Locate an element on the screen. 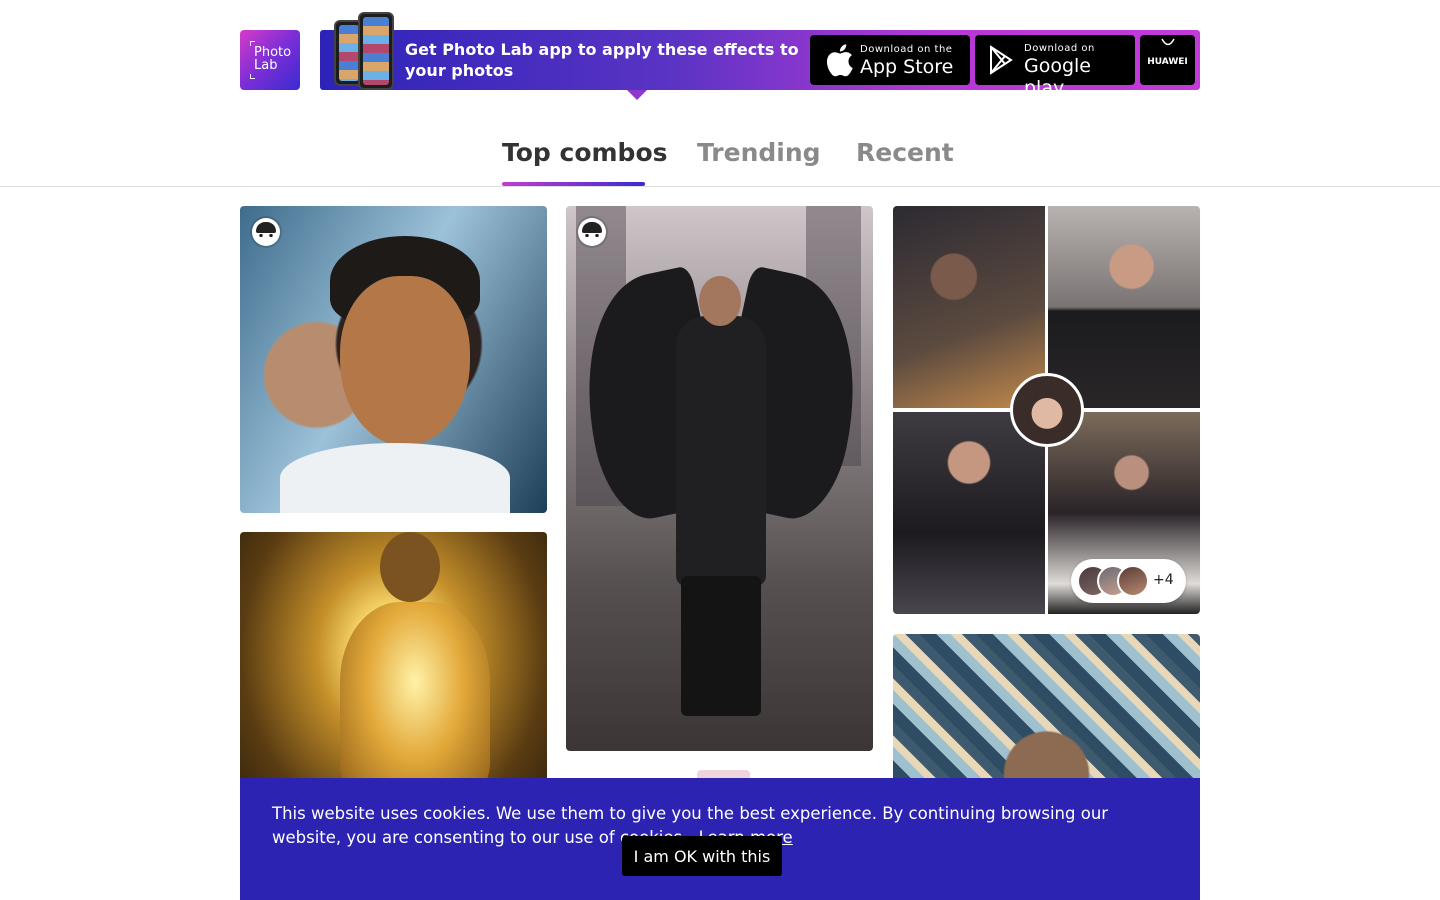 The image size is (1440, 900). app-store-big-text: App Store is located at coordinates (907, 67).